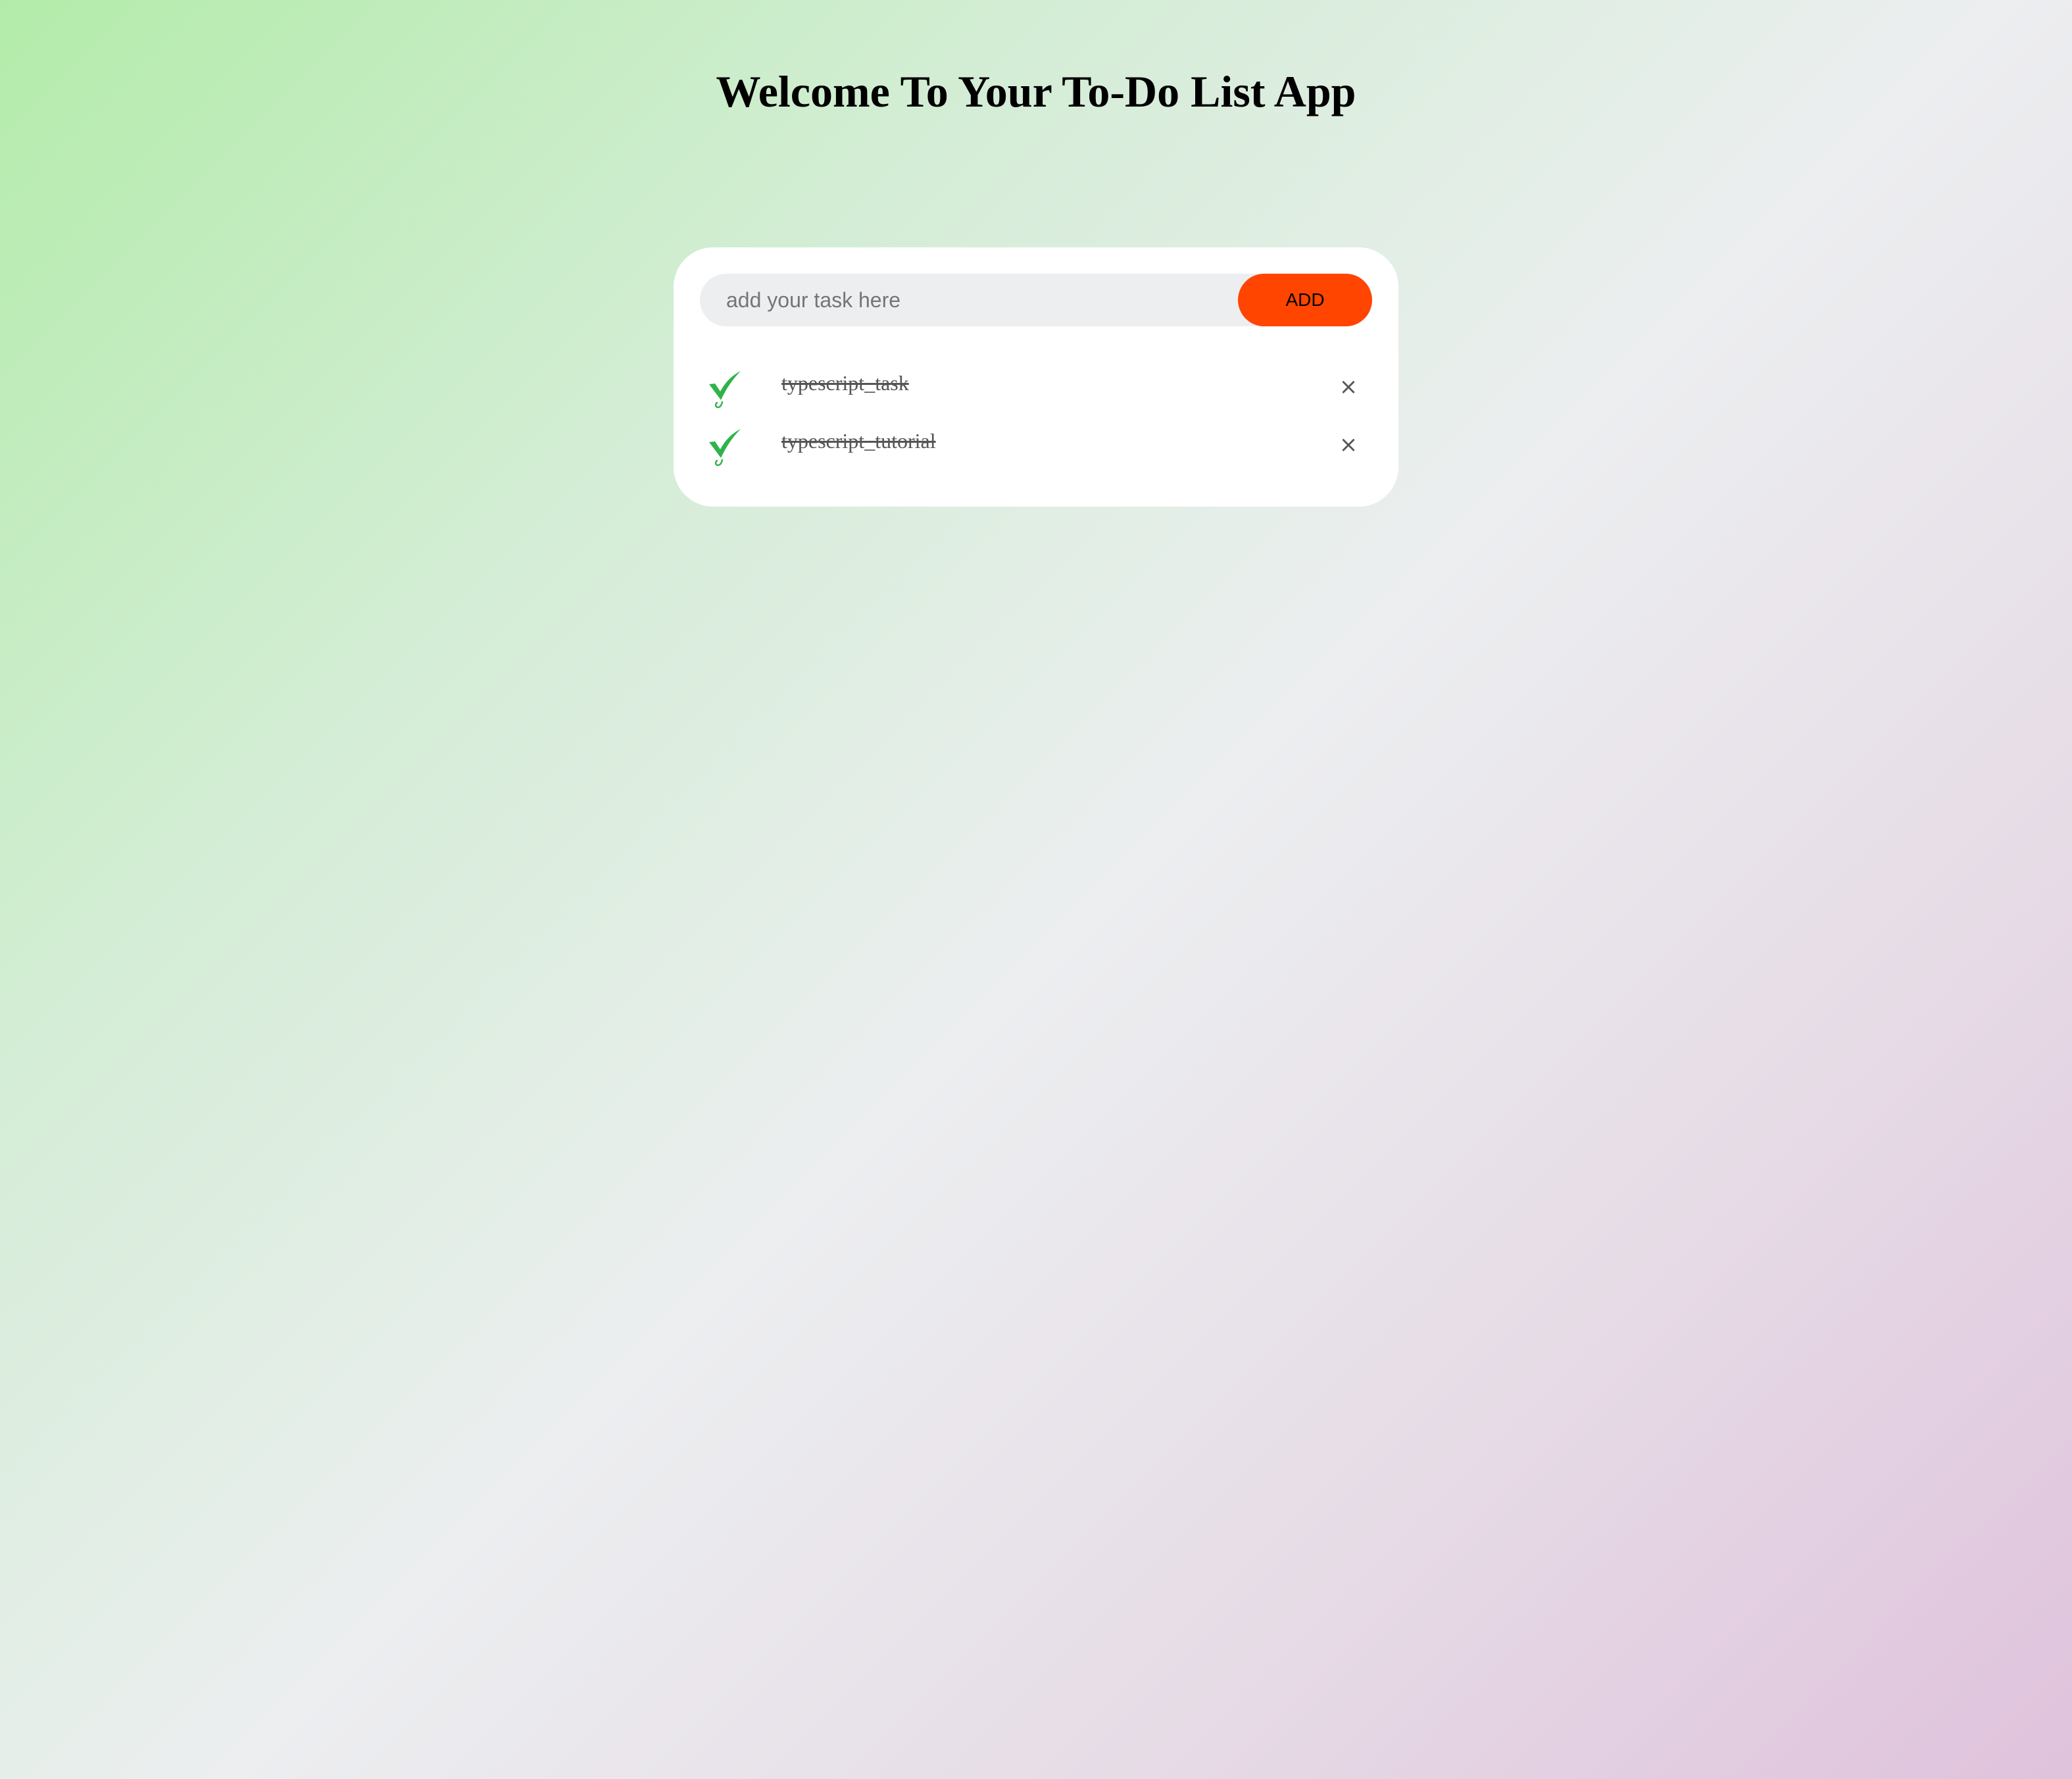  I want to click on page-title: Welcome To Your To-Do List App, so click(1036, 91).